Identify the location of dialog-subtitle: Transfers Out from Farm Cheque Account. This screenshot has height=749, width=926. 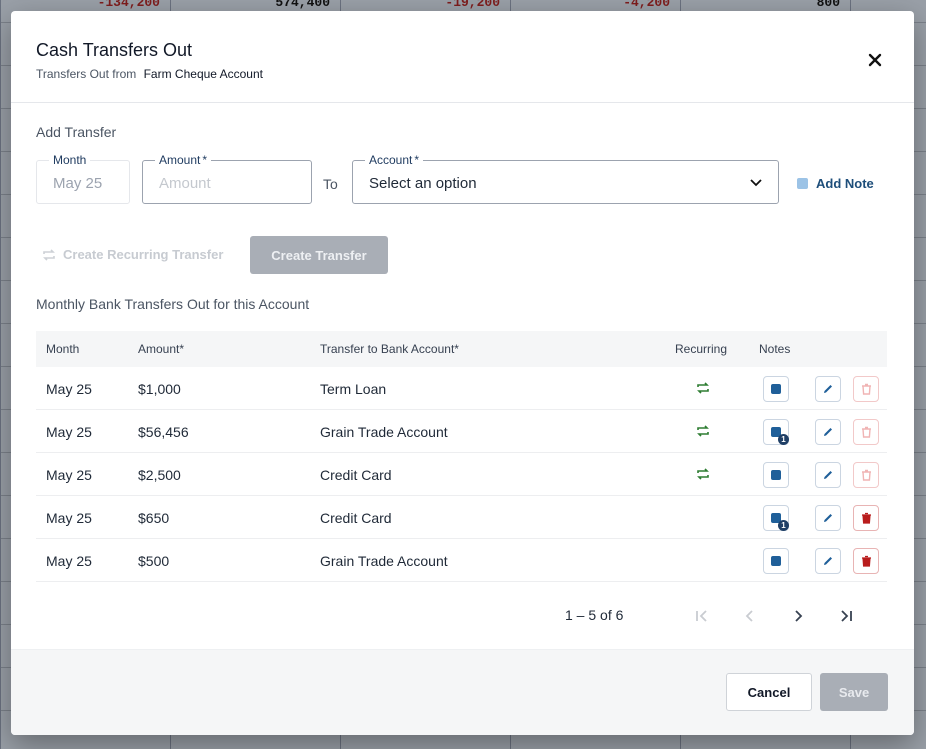
(149, 74).